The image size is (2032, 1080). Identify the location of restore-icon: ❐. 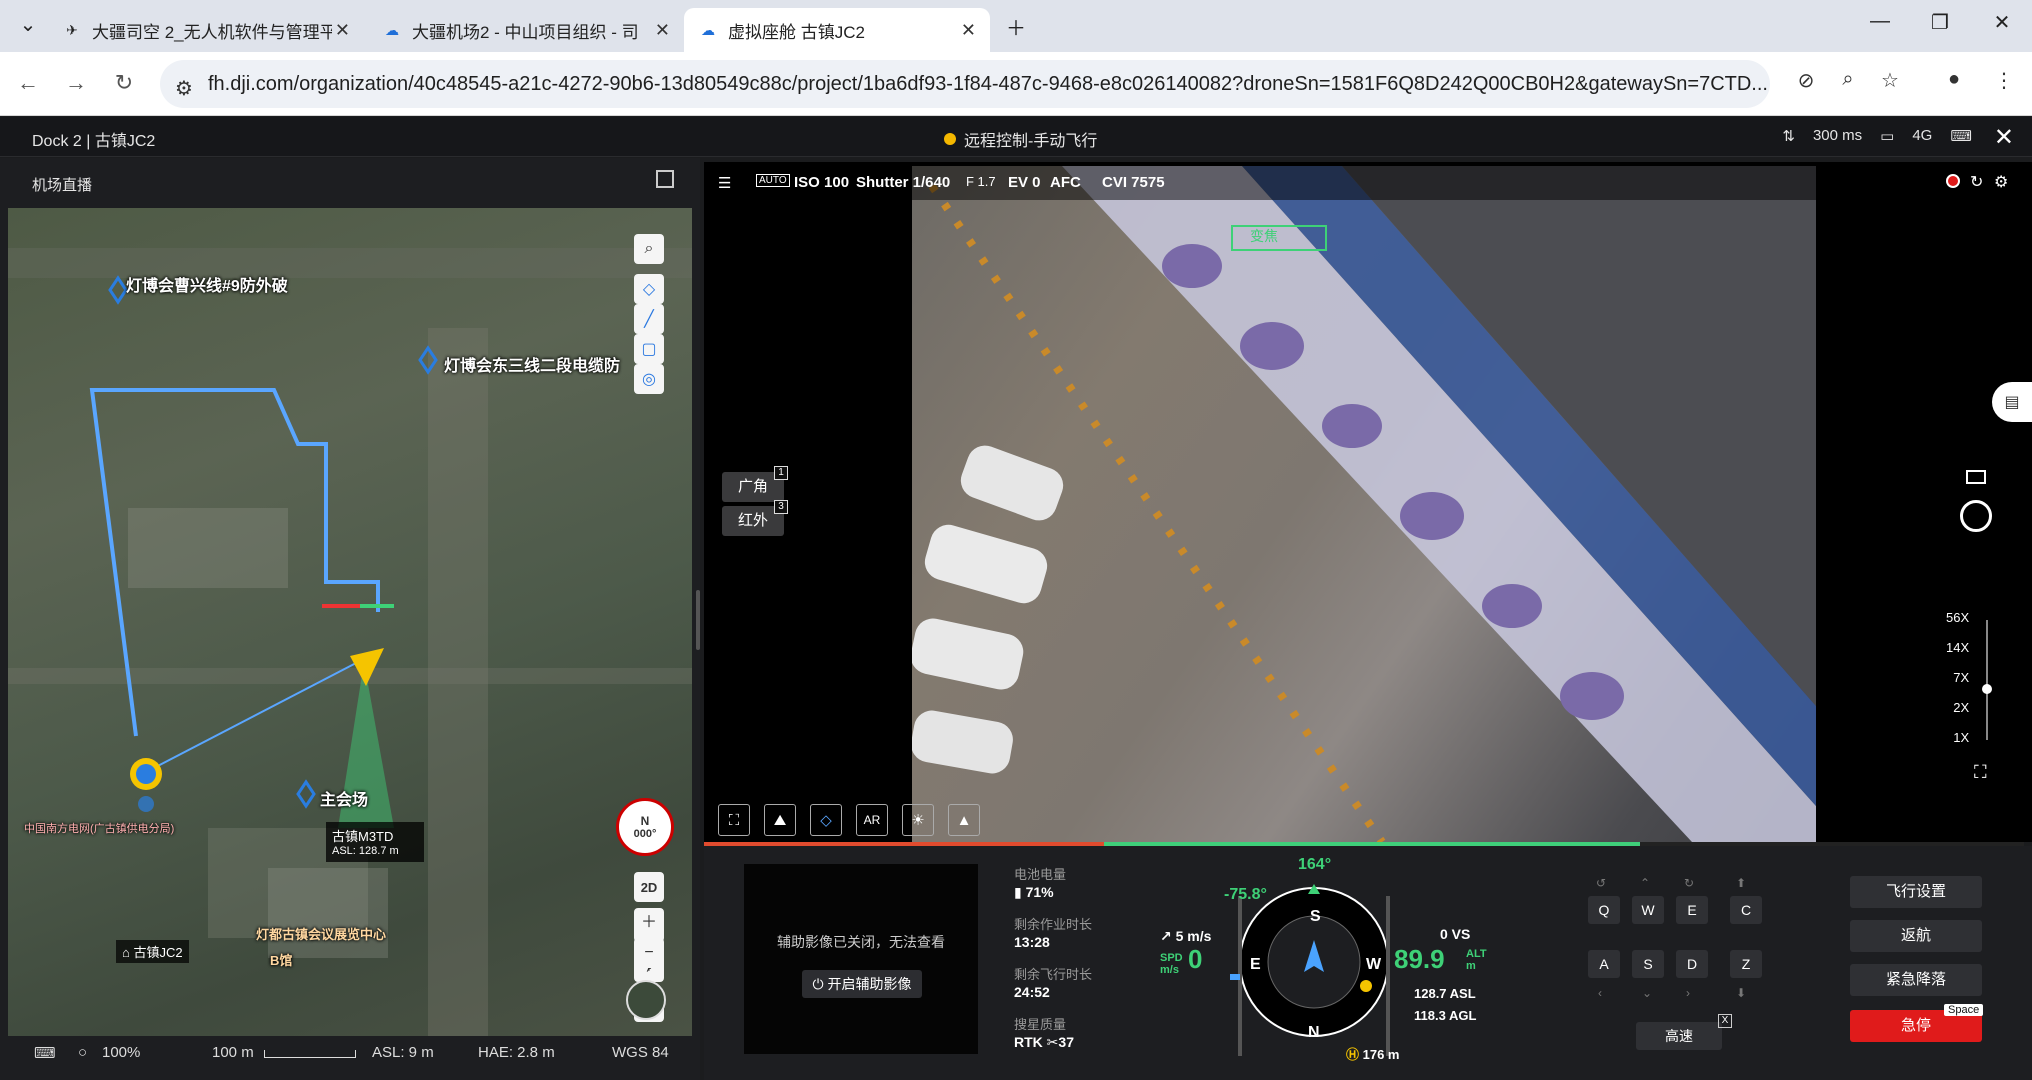
(1940, 22).